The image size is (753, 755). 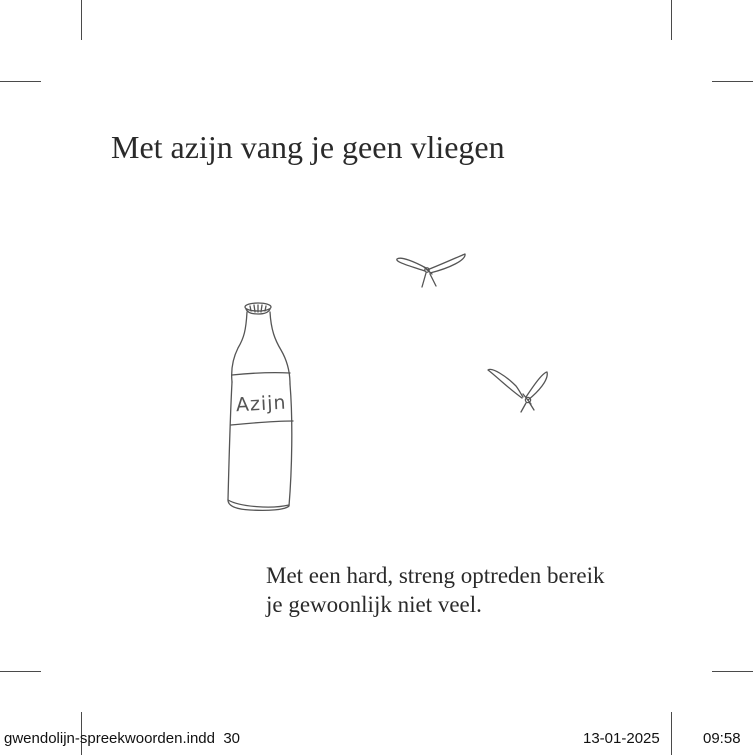 I want to click on slug-filename: gwendolijn-spreekwoorden.indd, so click(x=109, y=738).